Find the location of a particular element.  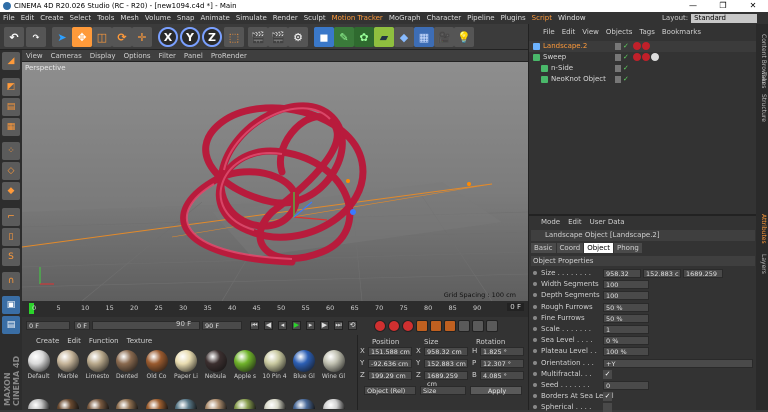

current-frame-field: 0 F is located at coordinates (82, 325).